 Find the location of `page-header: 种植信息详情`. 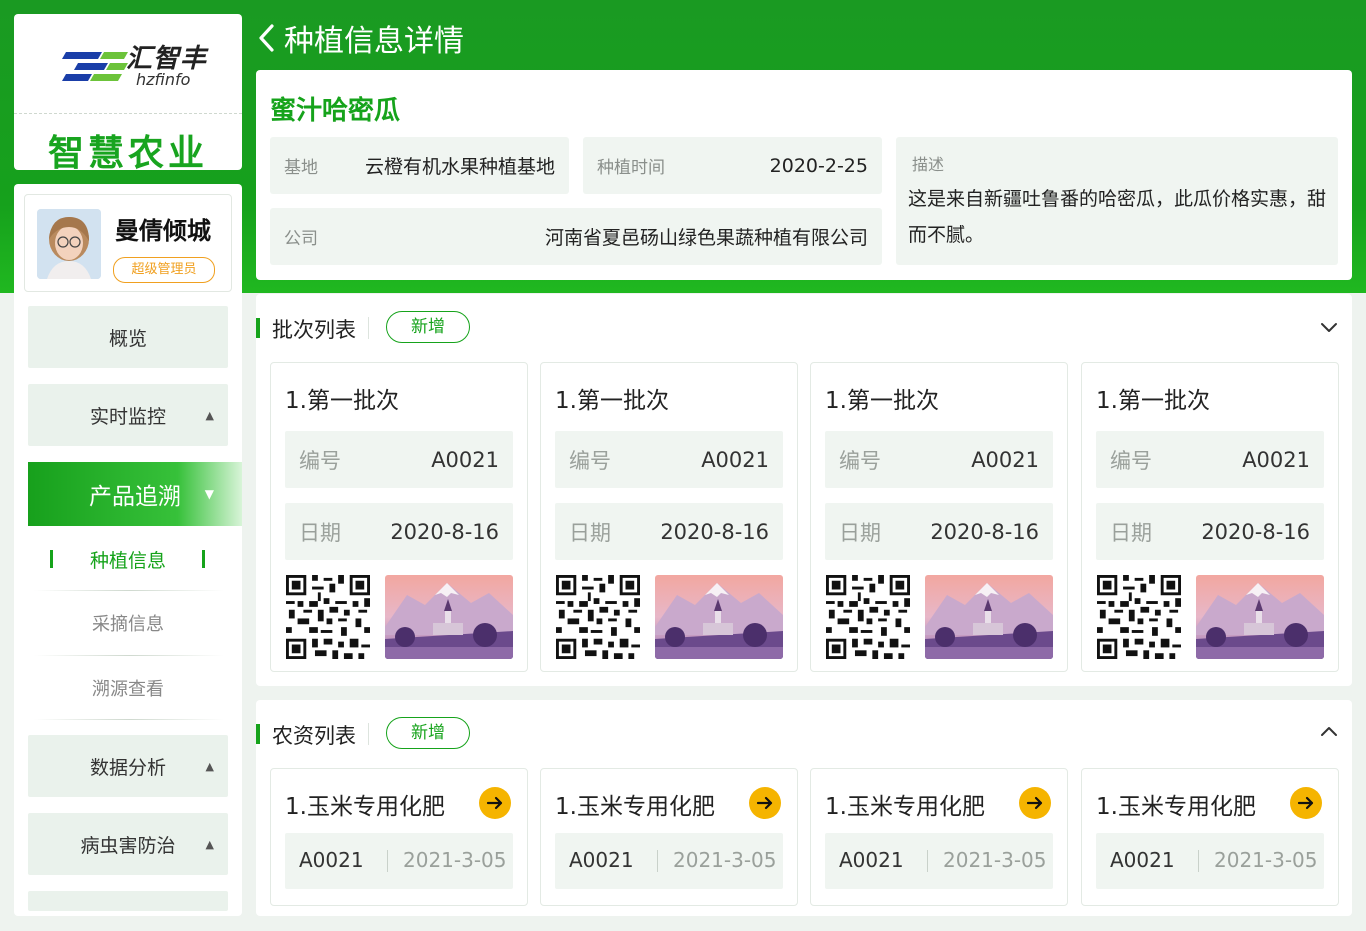

page-header: 种植信息详情 is located at coordinates (360, 38).